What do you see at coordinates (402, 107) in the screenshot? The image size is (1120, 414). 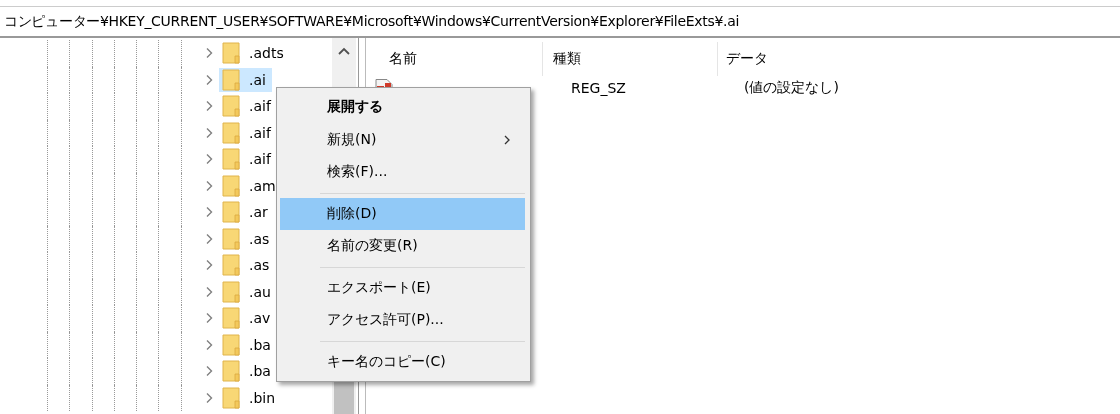 I see `menu-item: 展開する` at bounding box center [402, 107].